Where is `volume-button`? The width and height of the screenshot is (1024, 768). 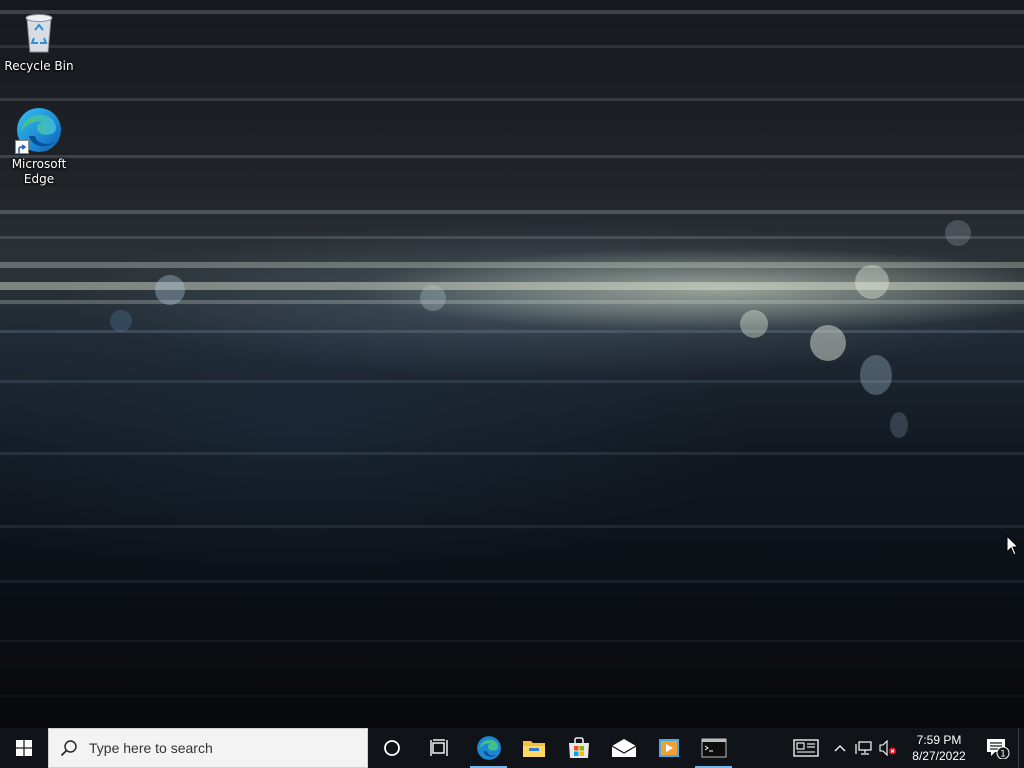 volume-button is located at coordinates (888, 748).